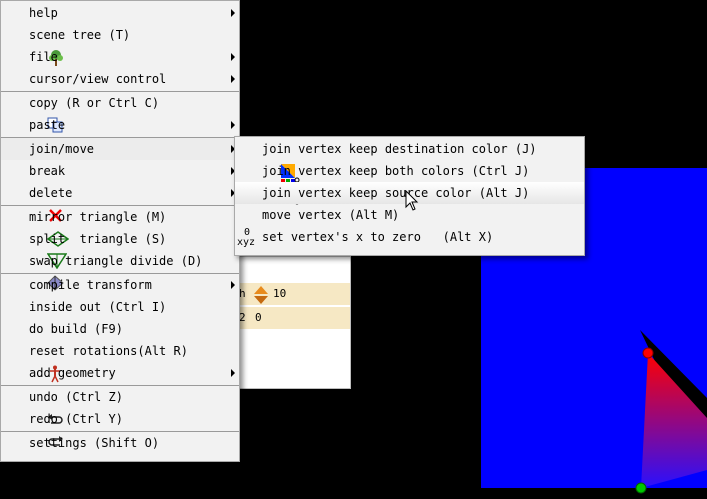  Describe the element at coordinates (120, 427) in the screenshot. I see `menu-item-redo: redo (Ctrl Y)` at that location.